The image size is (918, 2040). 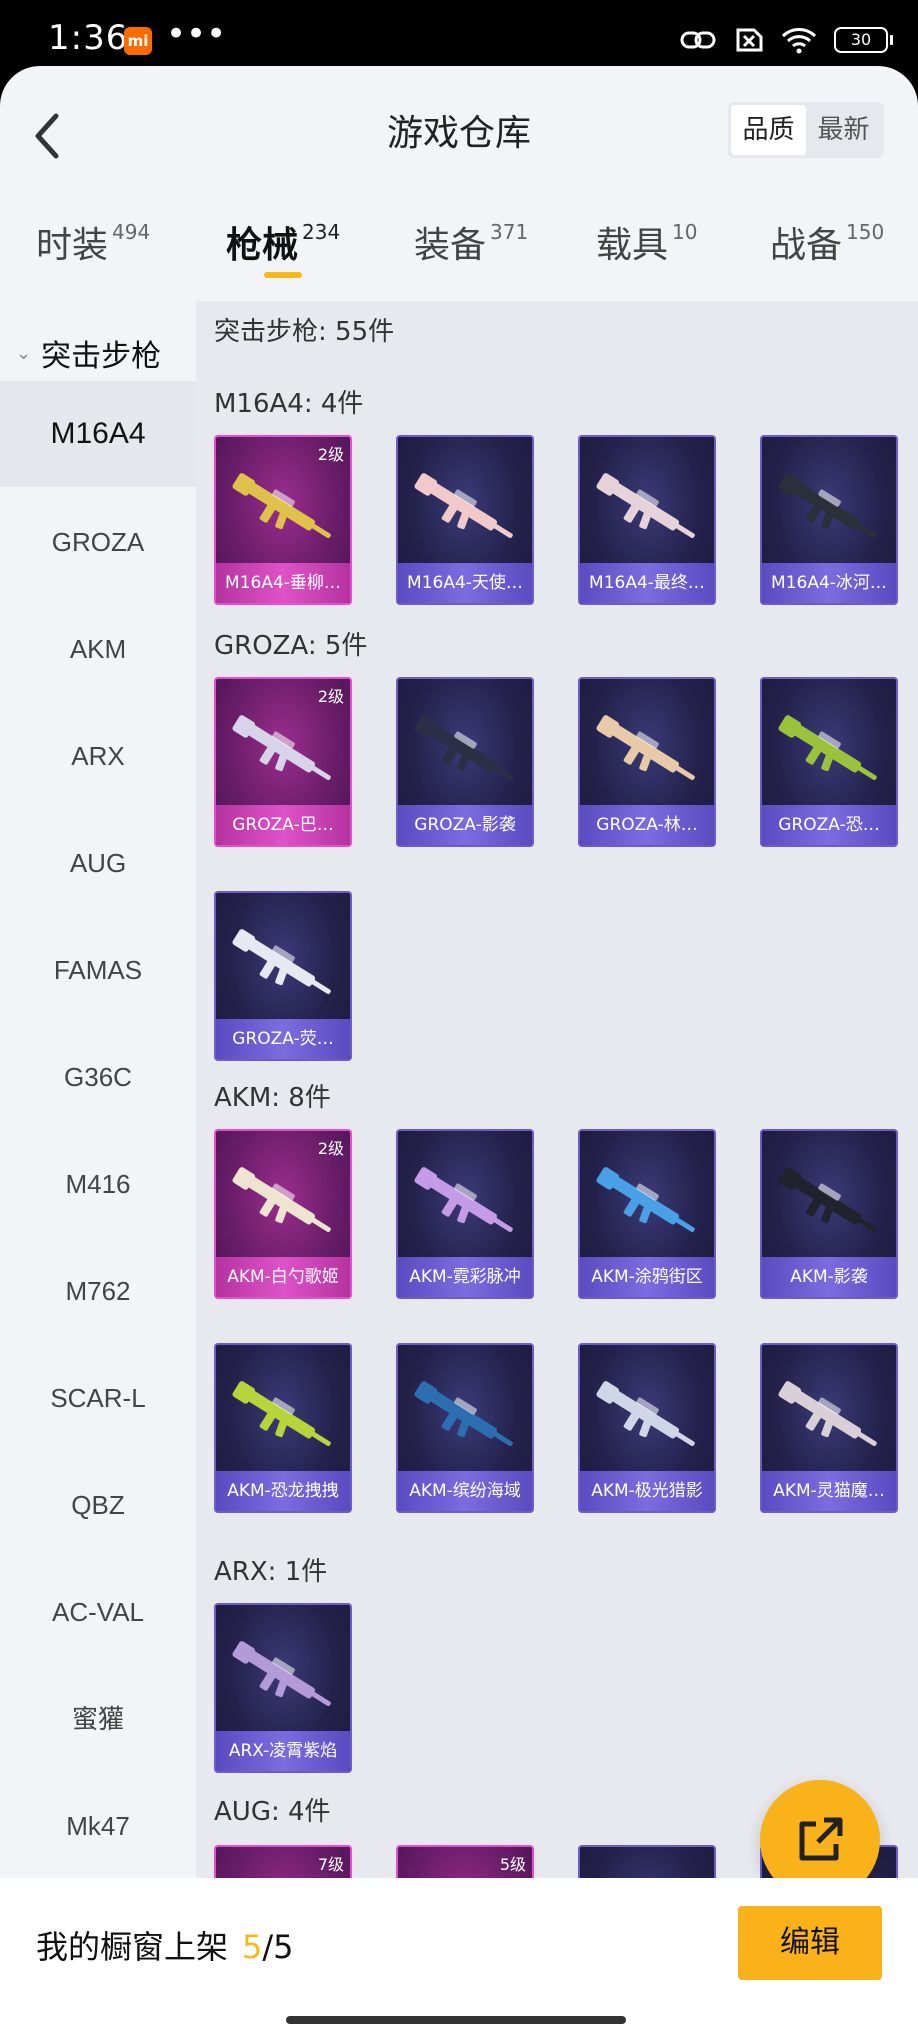 What do you see at coordinates (98, 1398) in the screenshot?
I see `sidebar-item-scar-l: SCAR-L` at bounding box center [98, 1398].